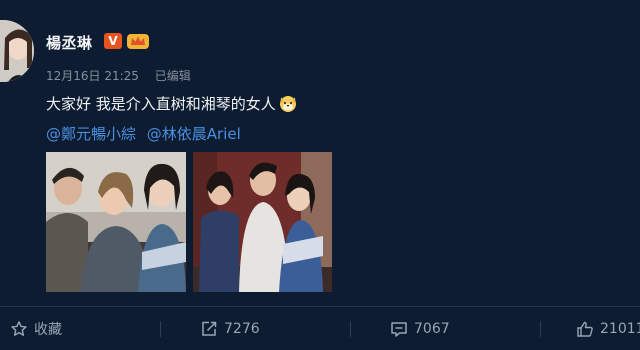 This screenshot has height=350, width=640. I want to click on repost-count: 7276, so click(242, 328).